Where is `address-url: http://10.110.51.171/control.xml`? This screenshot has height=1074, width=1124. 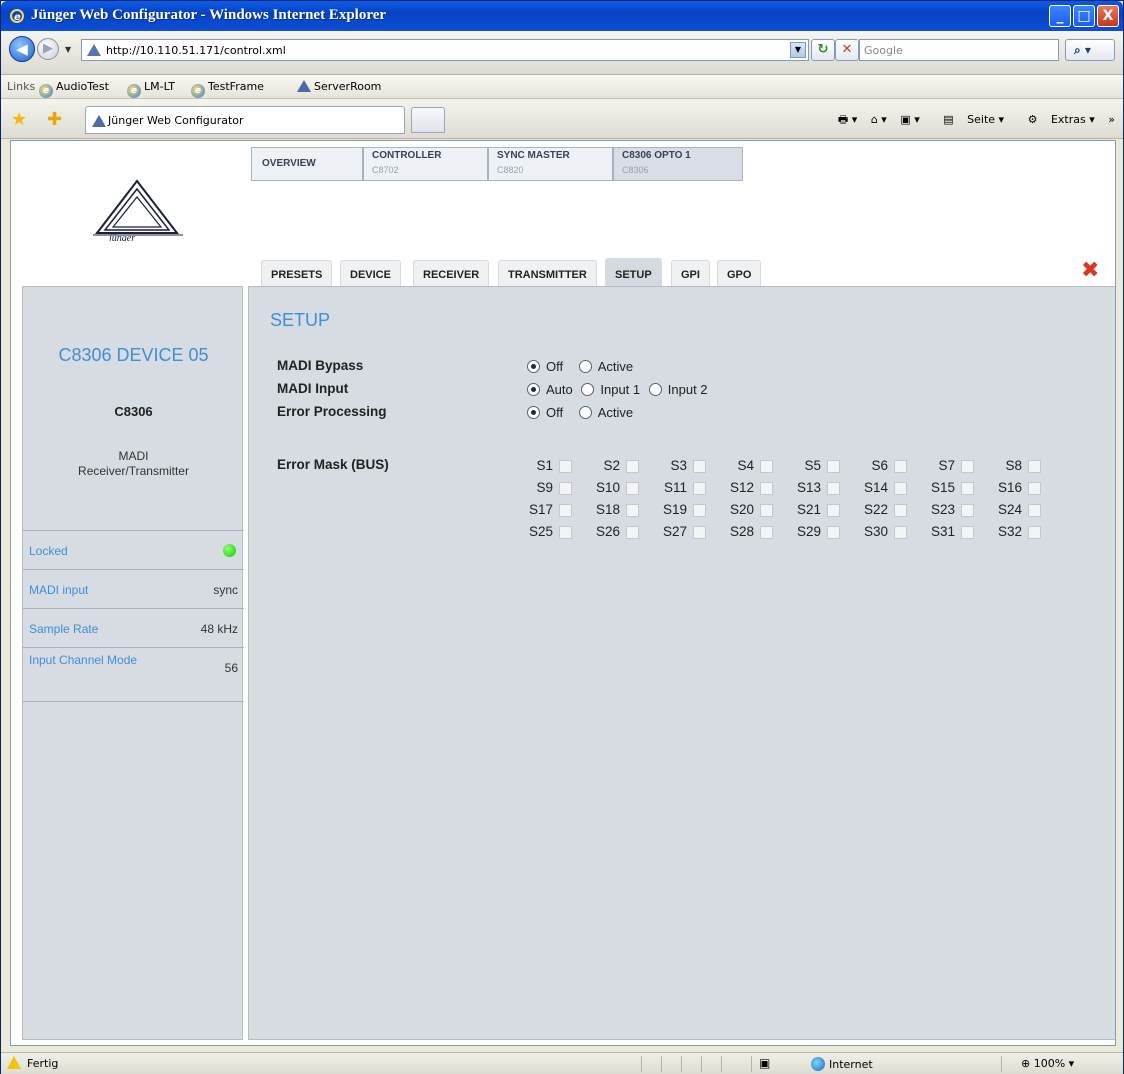
address-url: http://10.110.51.171/control.xml is located at coordinates (196, 50).